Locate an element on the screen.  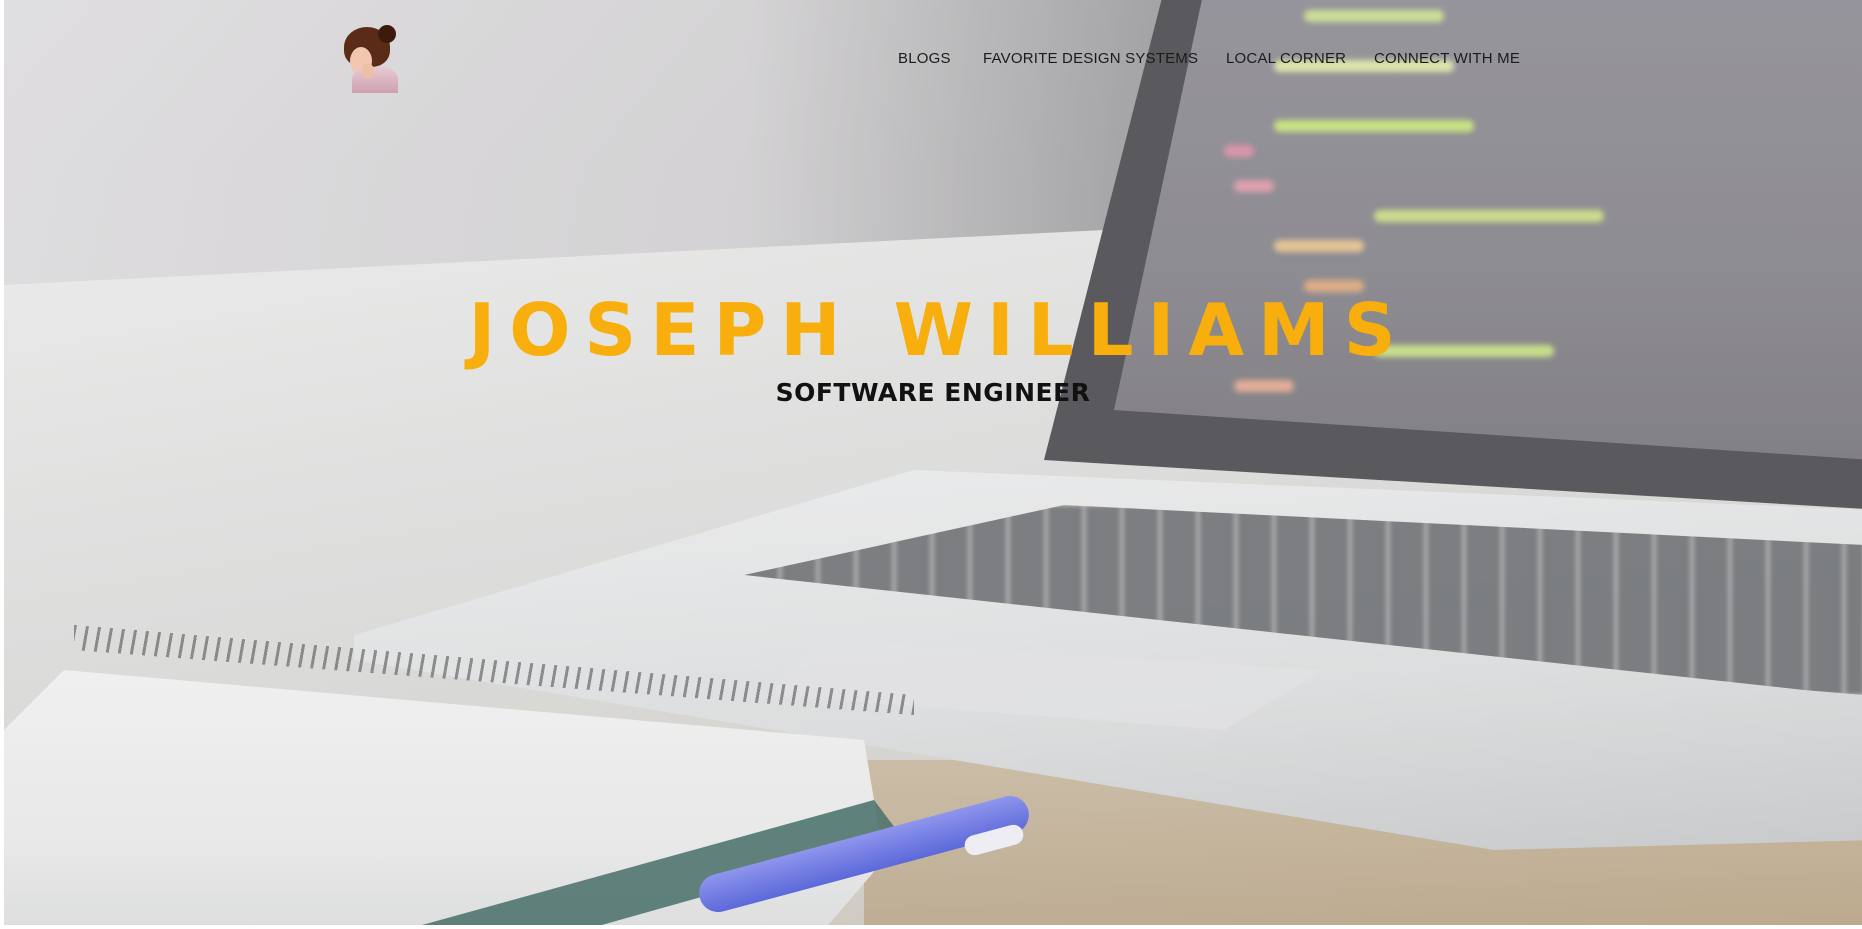
hero-role: SOFTWARE ENGINEER is located at coordinates (933, 392).